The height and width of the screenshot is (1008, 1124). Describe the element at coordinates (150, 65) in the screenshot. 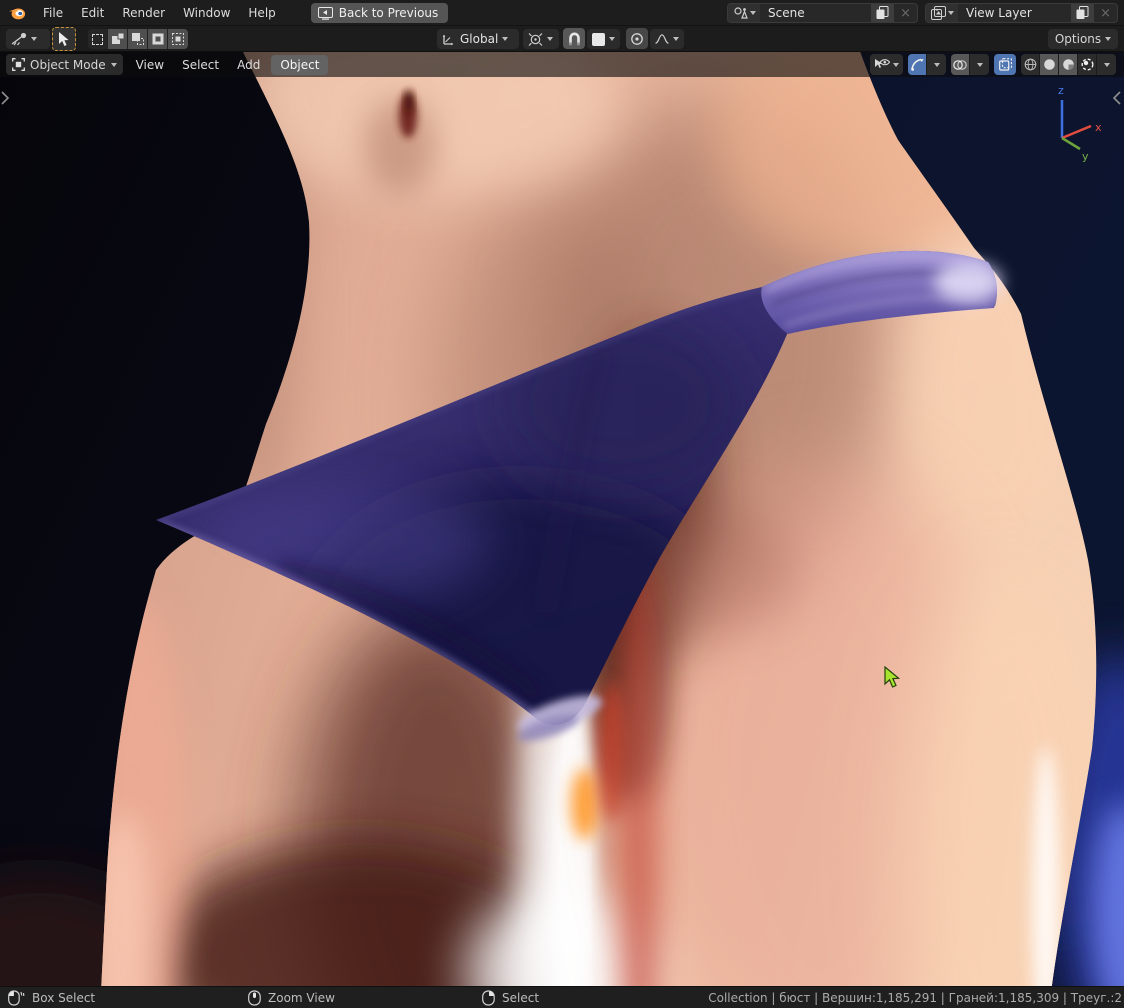

I see `menu-view: View` at that location.